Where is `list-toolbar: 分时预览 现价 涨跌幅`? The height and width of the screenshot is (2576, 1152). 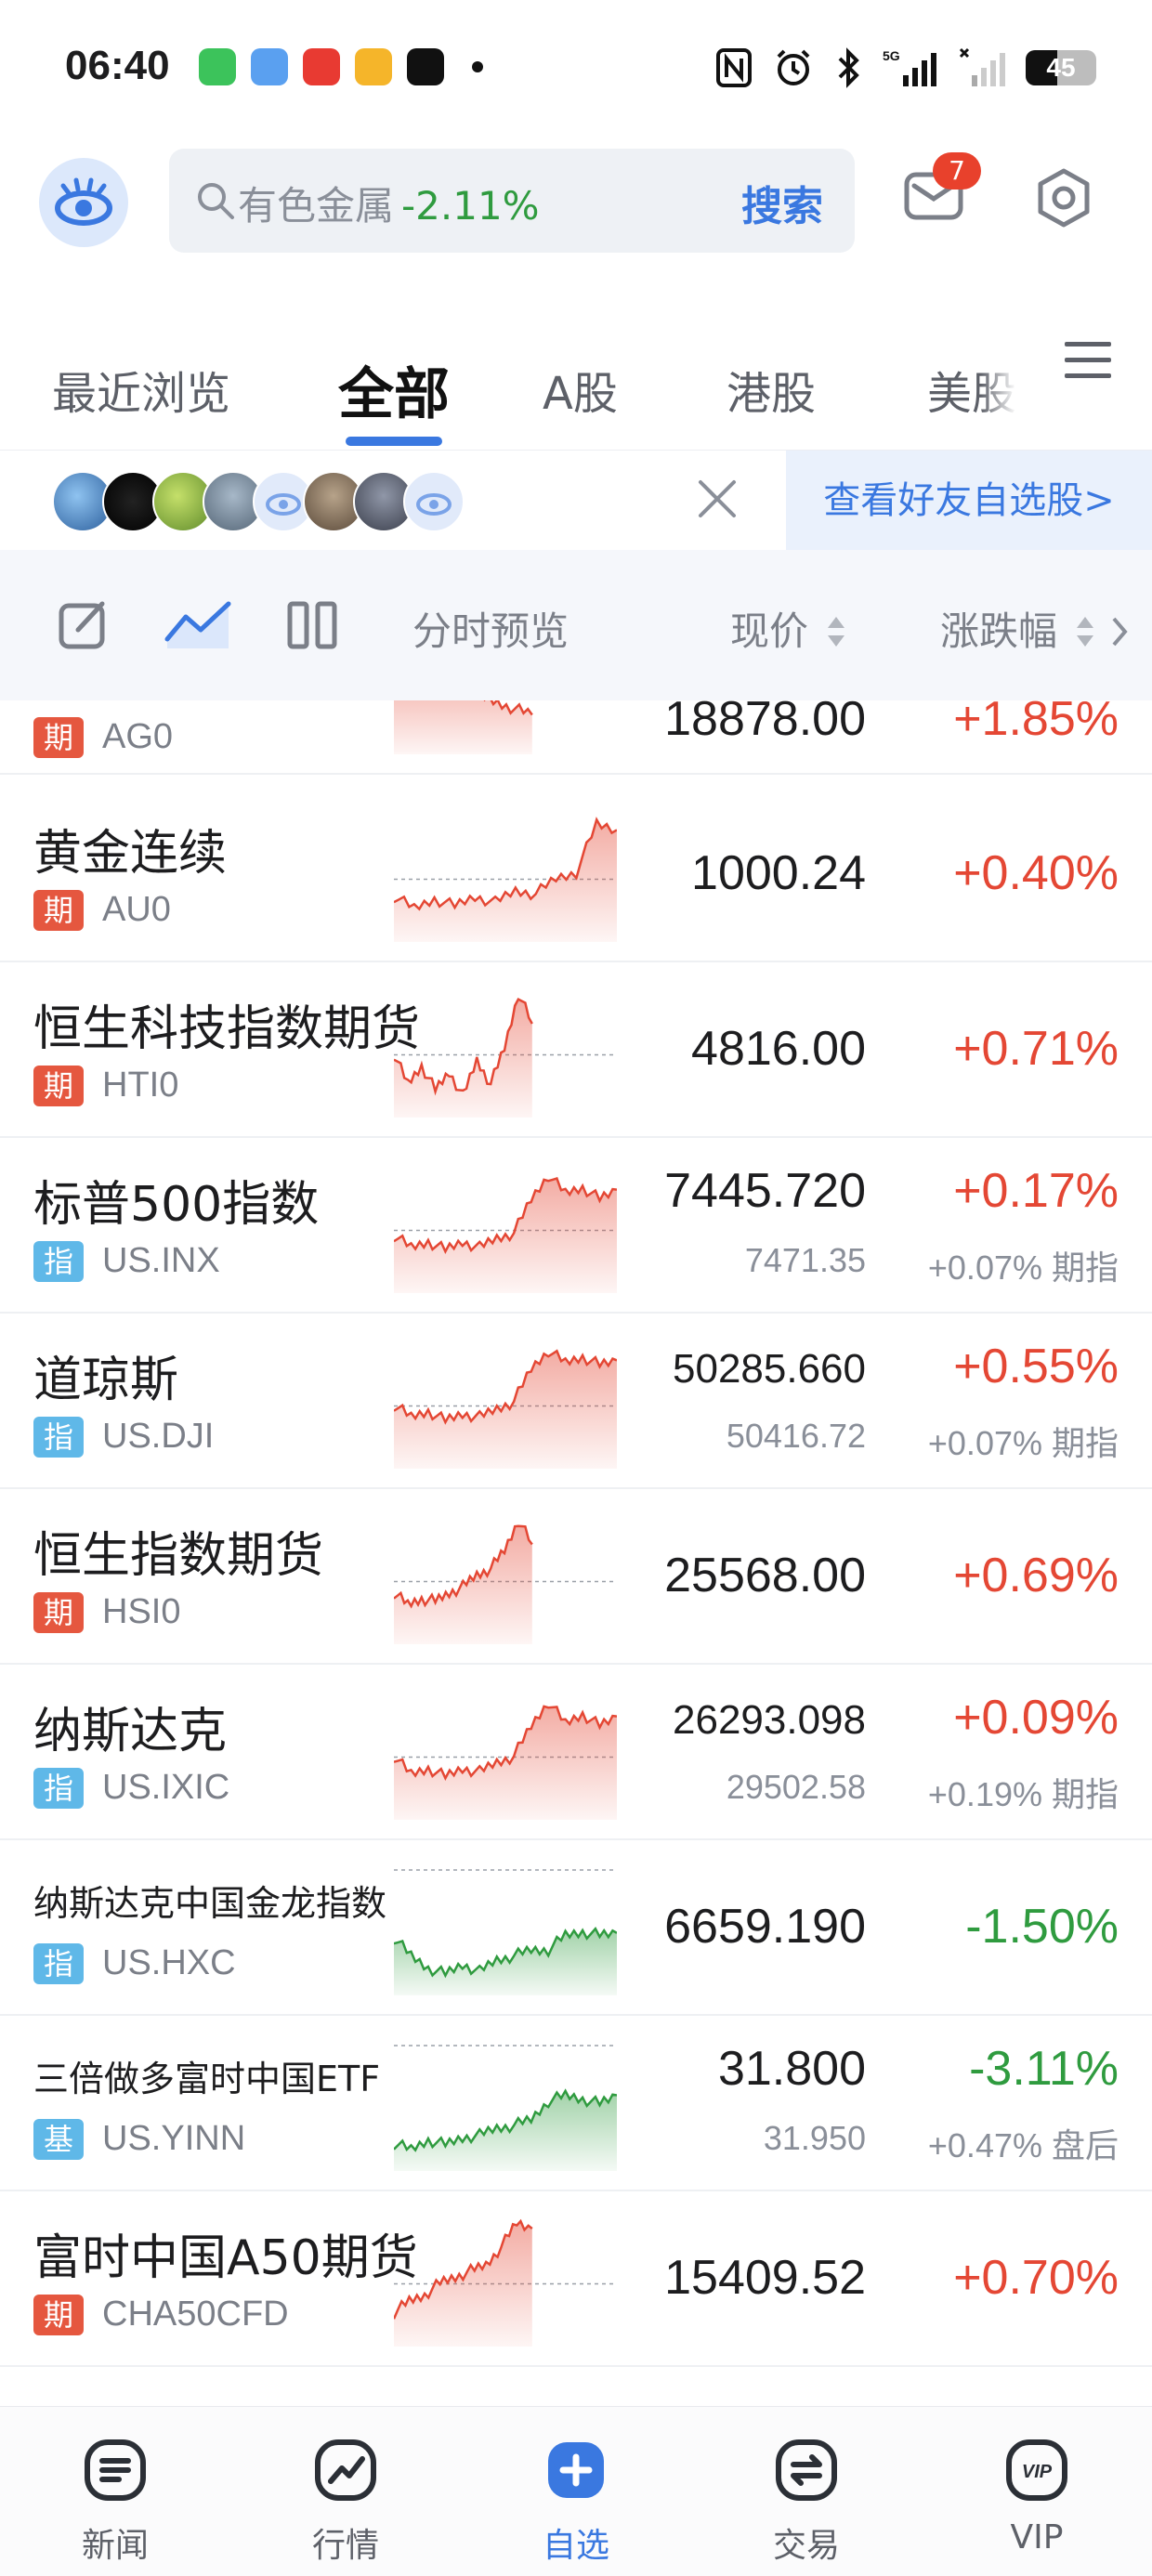 list-toolbar: 分时预览 现价 涨跌幅 is located at coordinates (576, 625).